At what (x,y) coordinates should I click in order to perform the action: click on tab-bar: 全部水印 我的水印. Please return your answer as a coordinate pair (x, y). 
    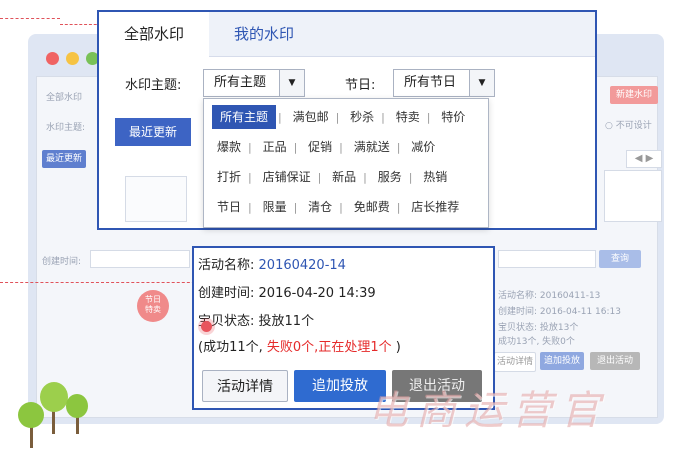
    Looking at the image, I should click on (347, 34).